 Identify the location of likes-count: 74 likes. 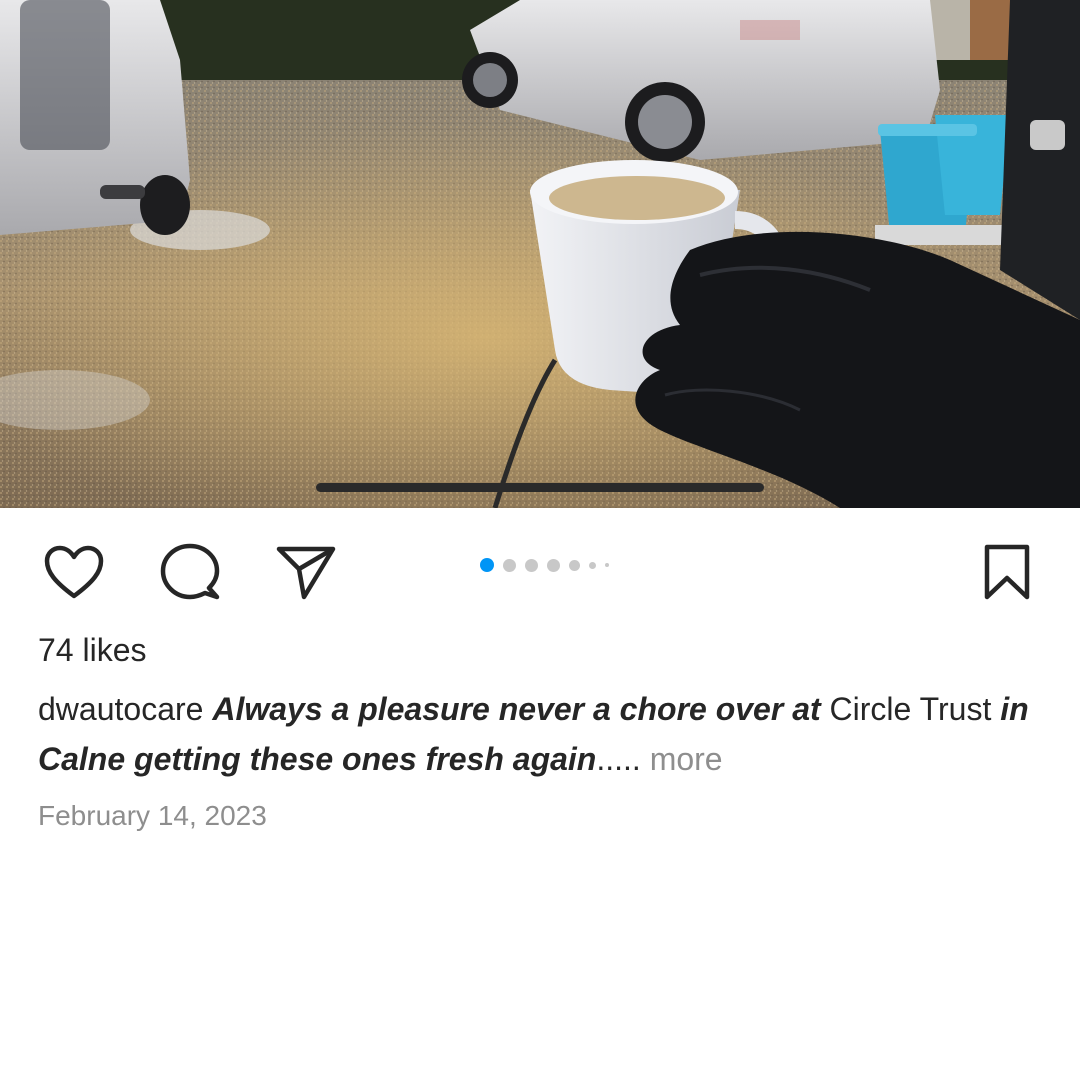
(92, 650).